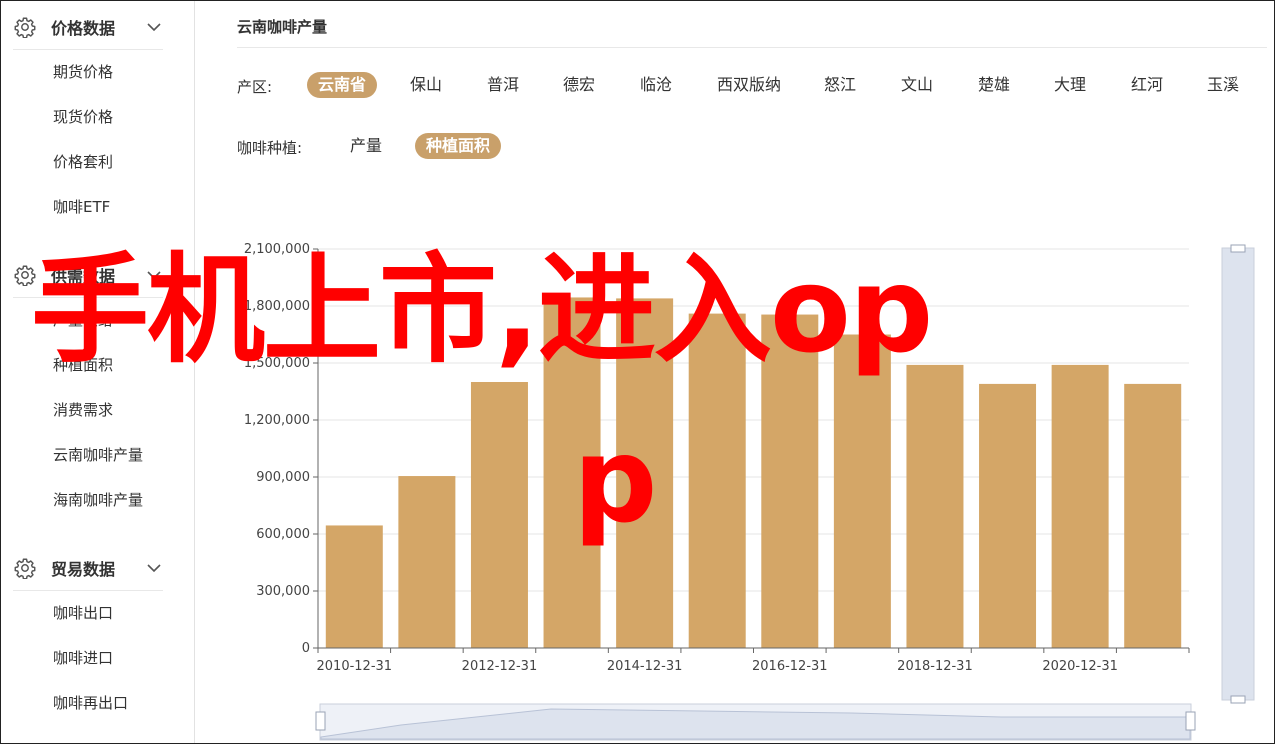 This screenshot has height=744, width=1275. Describe the element at coordinates (283, 591) in the screenshot. I see `y-tick-label: 300,000` at that location.